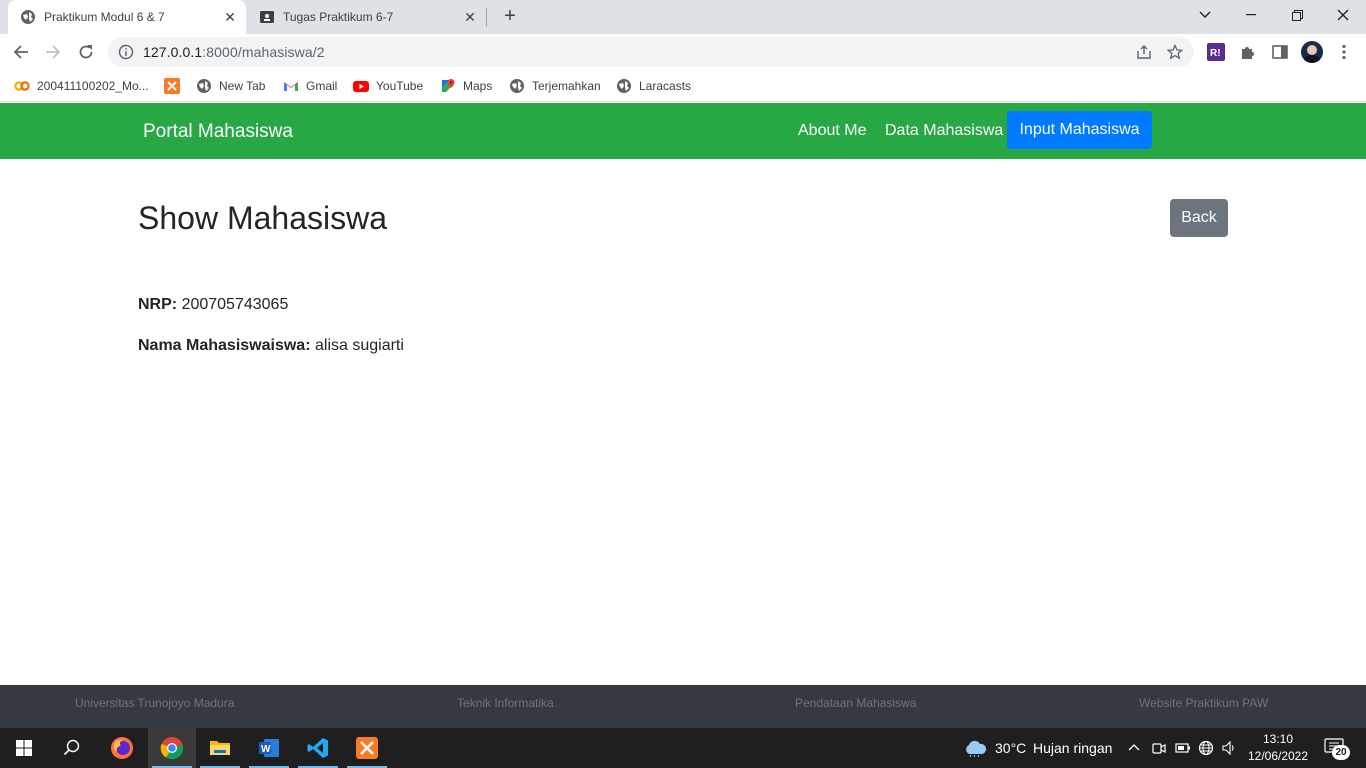 This screenshot has width=1366, height=768. I want to click on meet-now-icon, so click(1159, 748).